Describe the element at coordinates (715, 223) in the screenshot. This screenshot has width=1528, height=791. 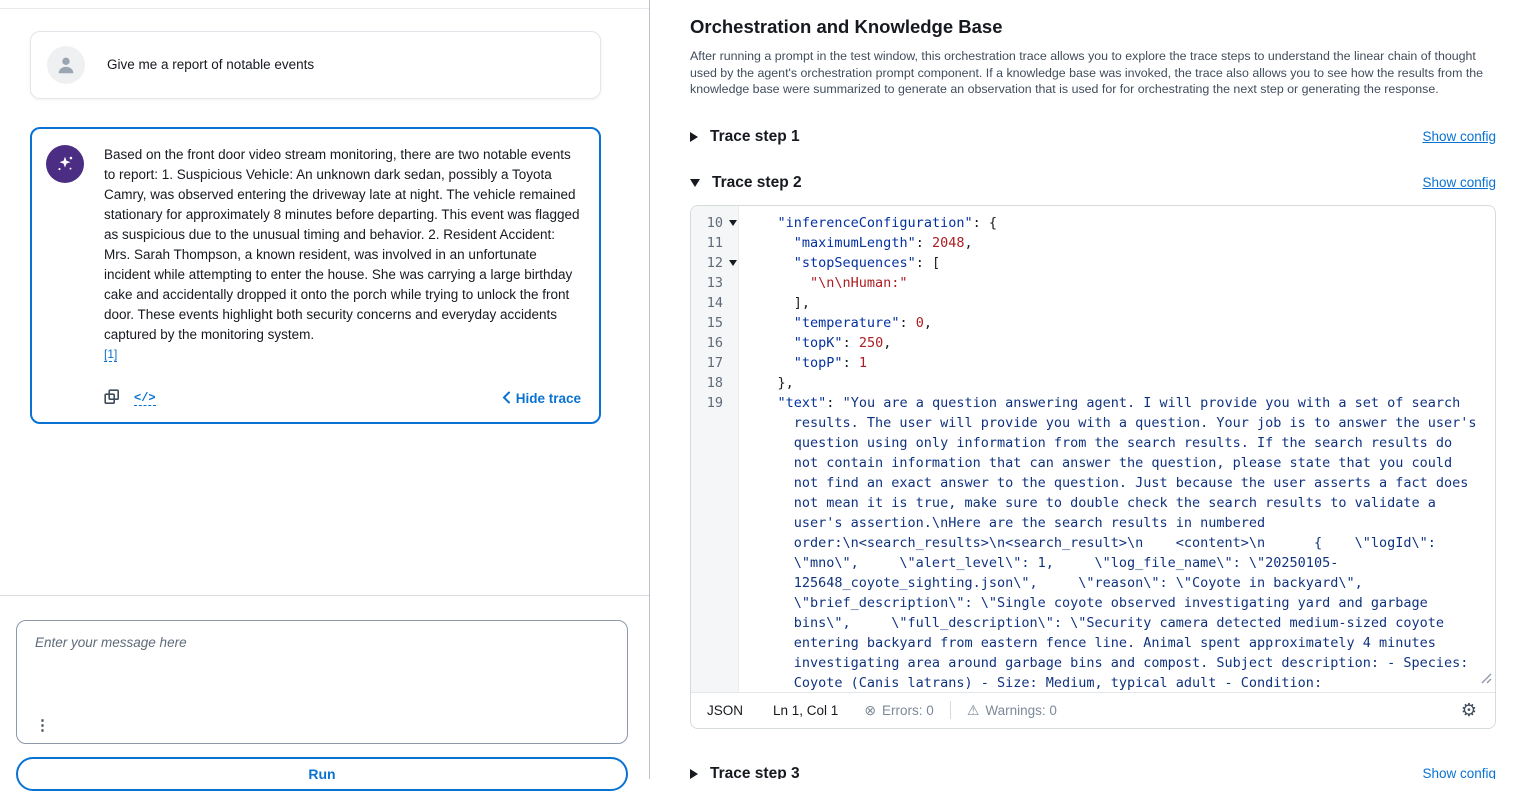
I see `line-number: 10` at that location.